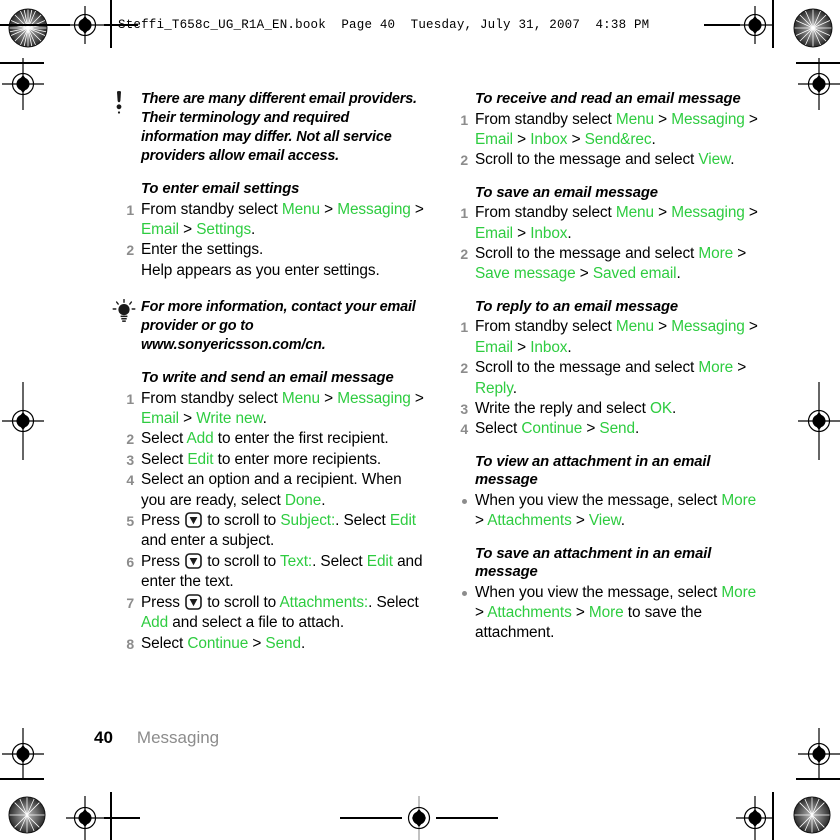 This screenshot has width=840, height=840. What do you see at coordinates (202, 250) in the screenshot?
I see `step-text: Enter the settings.` at bounding box center [202, 250].